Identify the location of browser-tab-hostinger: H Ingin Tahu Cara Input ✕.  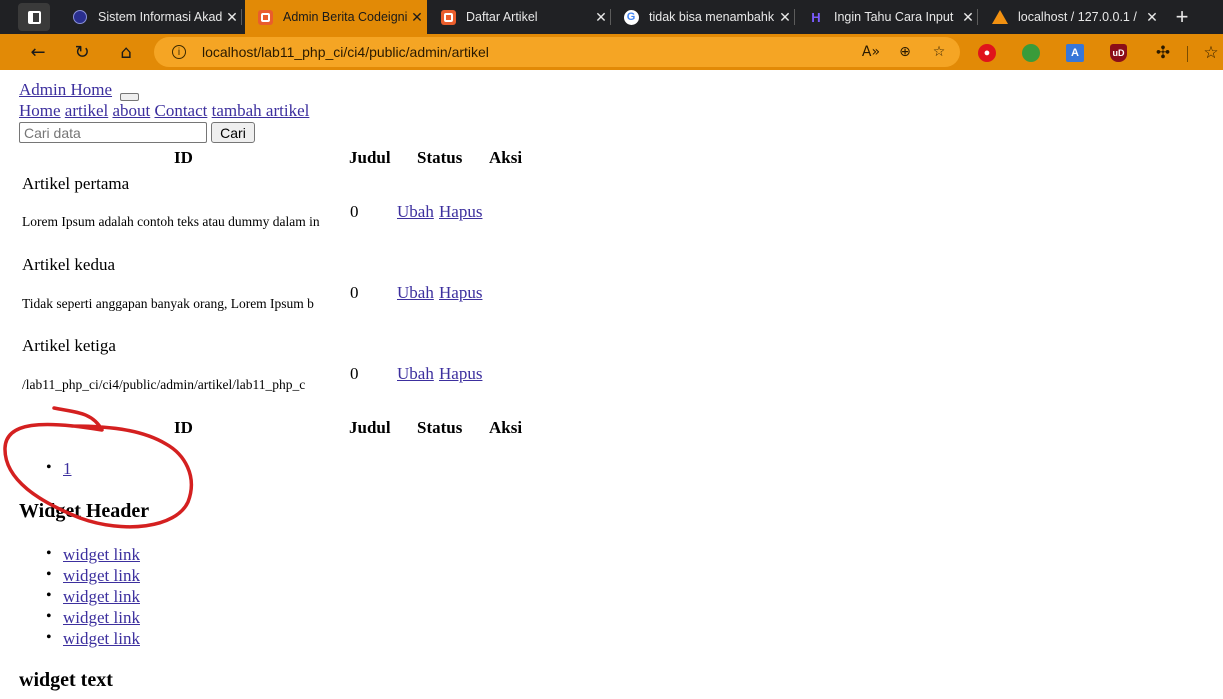
(887, 17).